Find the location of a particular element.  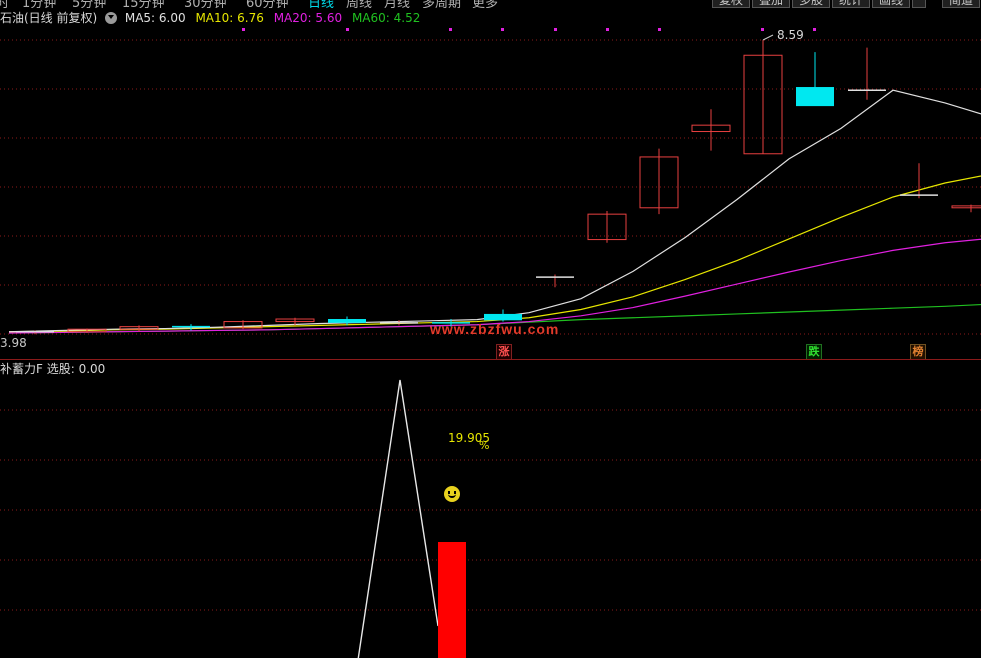

die-badge: 跌 is located at coordinates (814, 352).